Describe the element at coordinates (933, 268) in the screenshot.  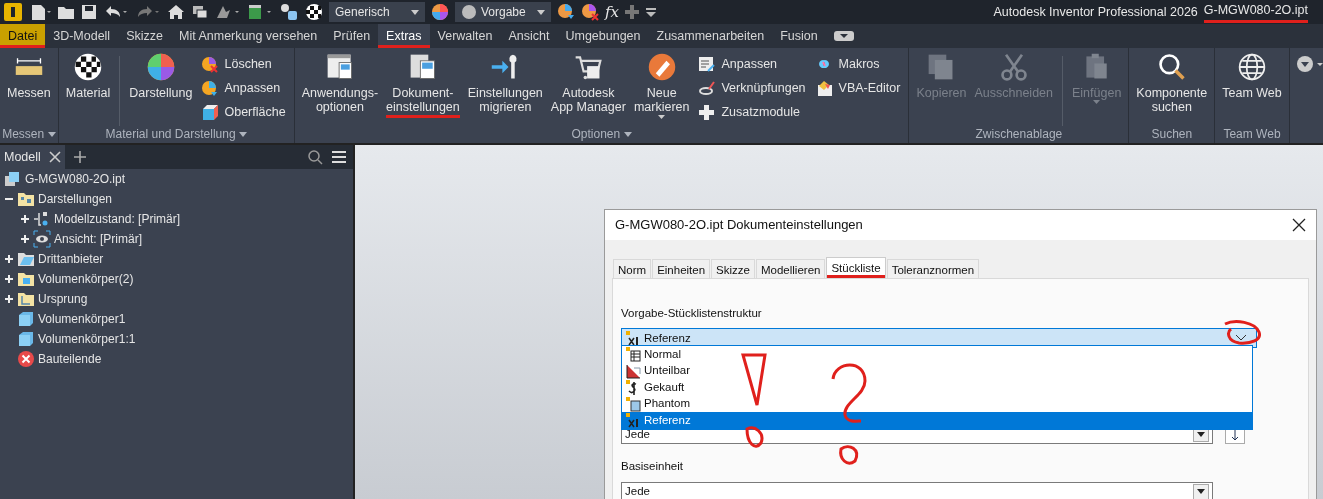
I see `dialog-tab: Toleranznormen` at that location.